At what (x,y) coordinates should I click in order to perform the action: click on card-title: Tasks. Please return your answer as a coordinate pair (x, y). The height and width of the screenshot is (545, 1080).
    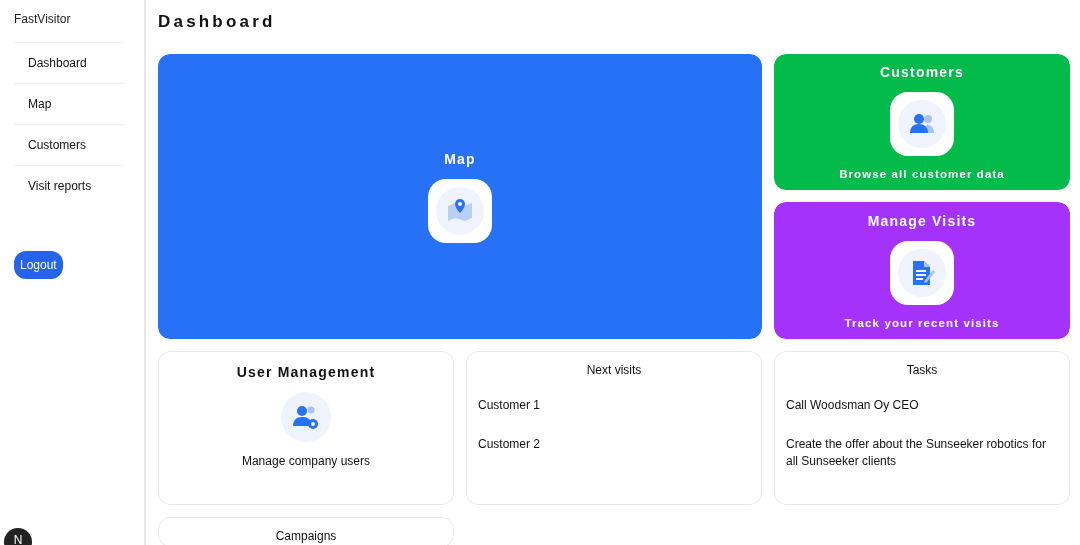
    Looking at the image, I should click on (922, 370).